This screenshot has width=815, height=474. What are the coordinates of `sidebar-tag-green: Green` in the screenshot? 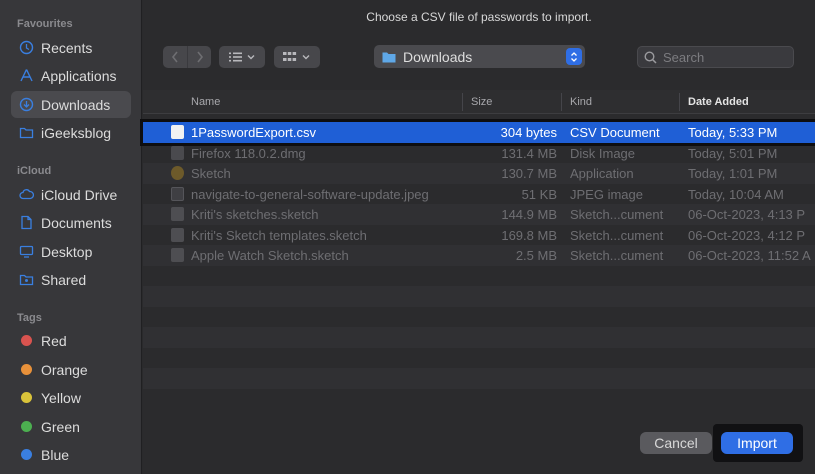 It's located at (71, 426).